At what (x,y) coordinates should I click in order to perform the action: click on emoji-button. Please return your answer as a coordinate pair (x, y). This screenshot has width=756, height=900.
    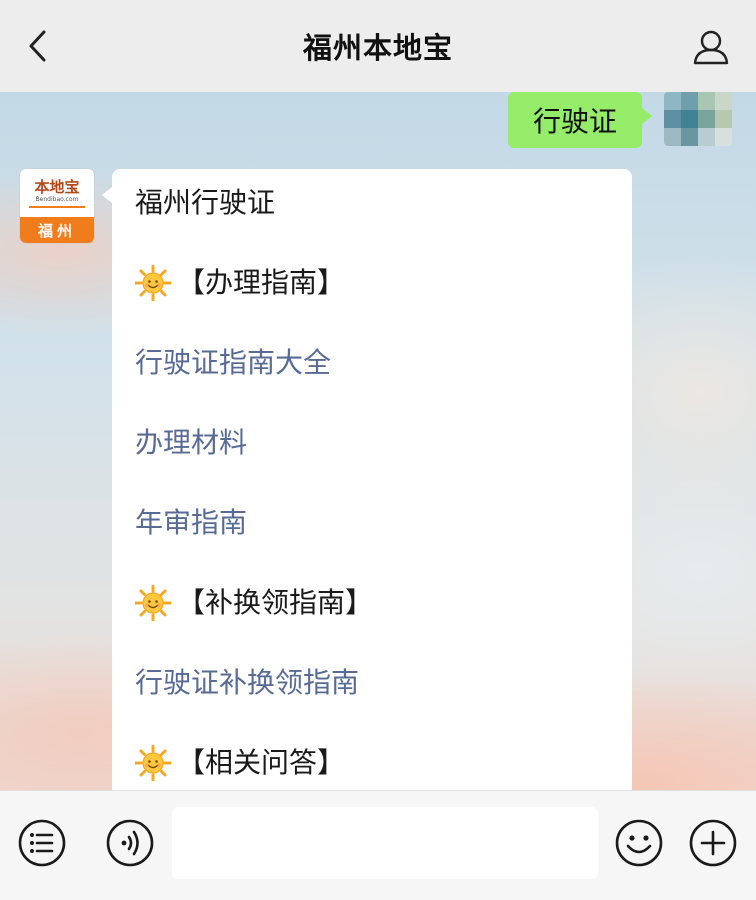
    Looking at the image, I should click on (639, 843).